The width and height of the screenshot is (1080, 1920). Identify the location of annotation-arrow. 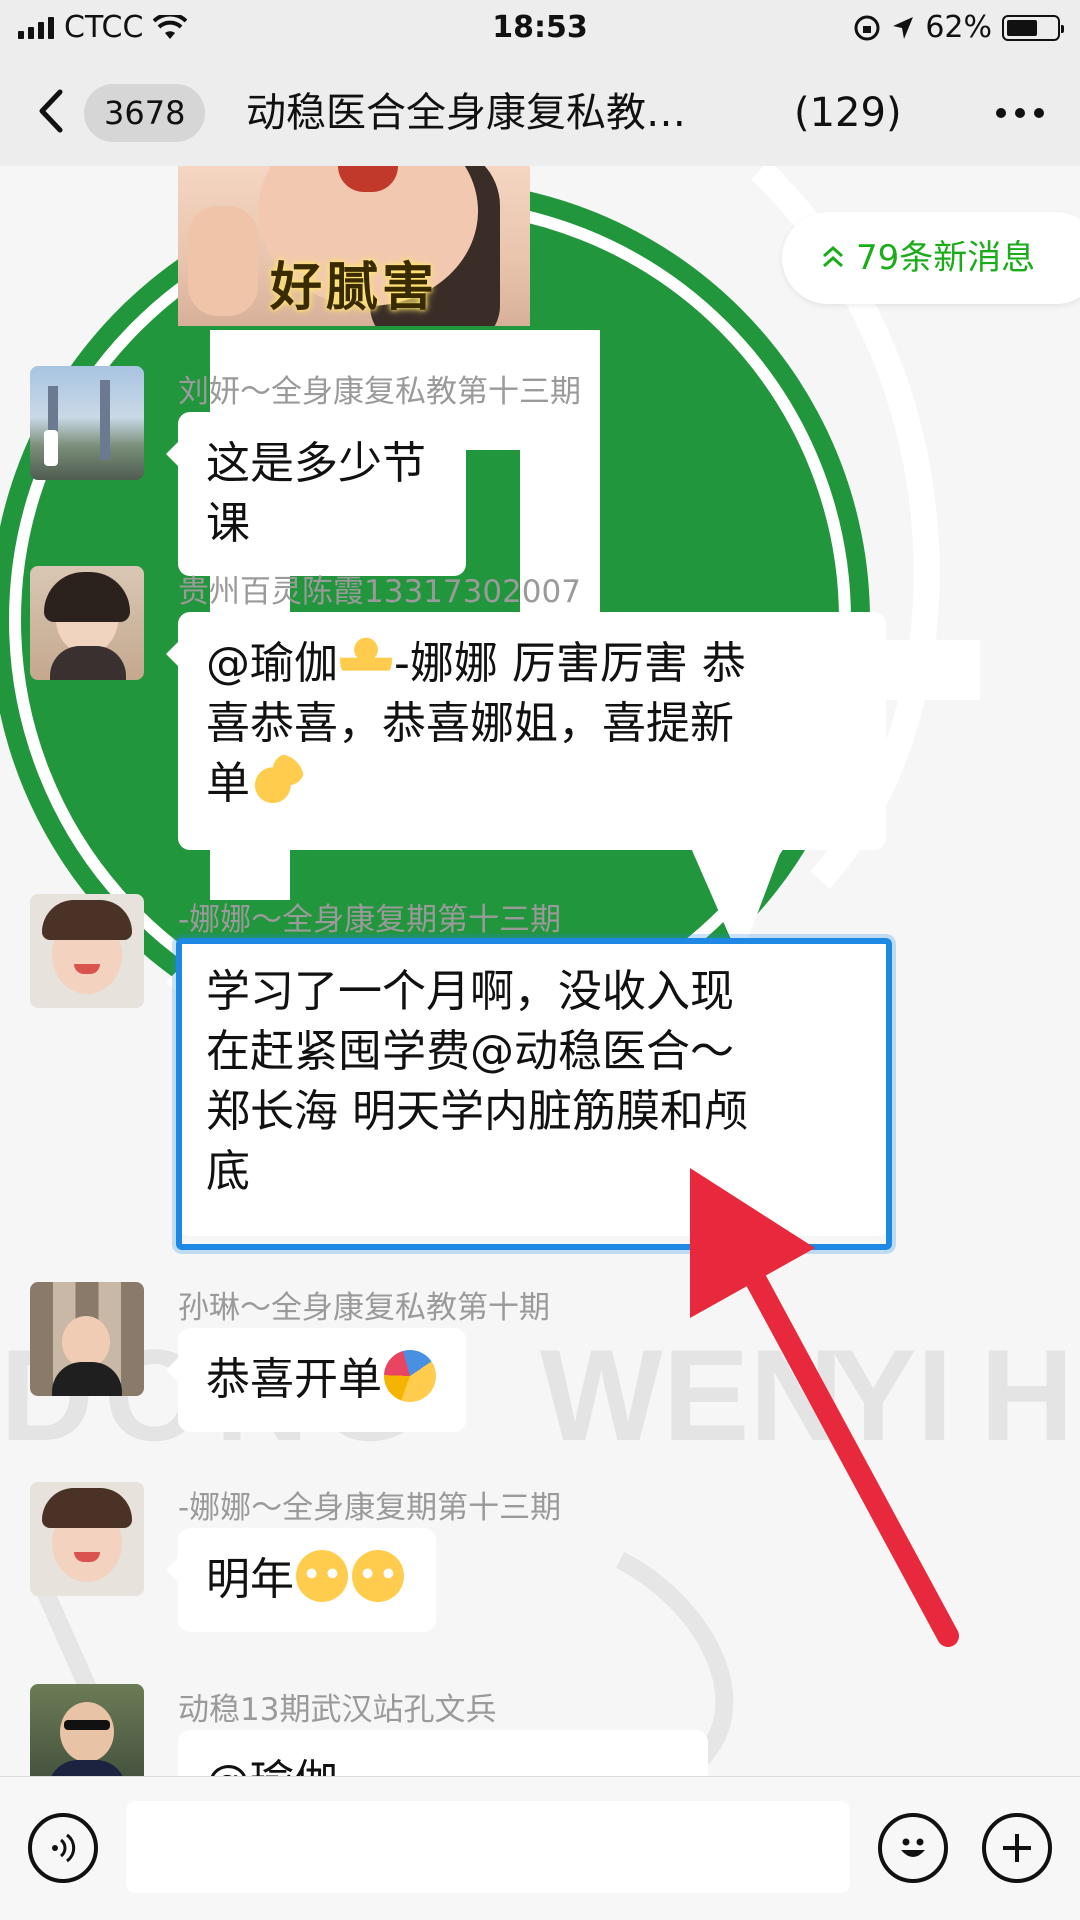
(824, 1407).